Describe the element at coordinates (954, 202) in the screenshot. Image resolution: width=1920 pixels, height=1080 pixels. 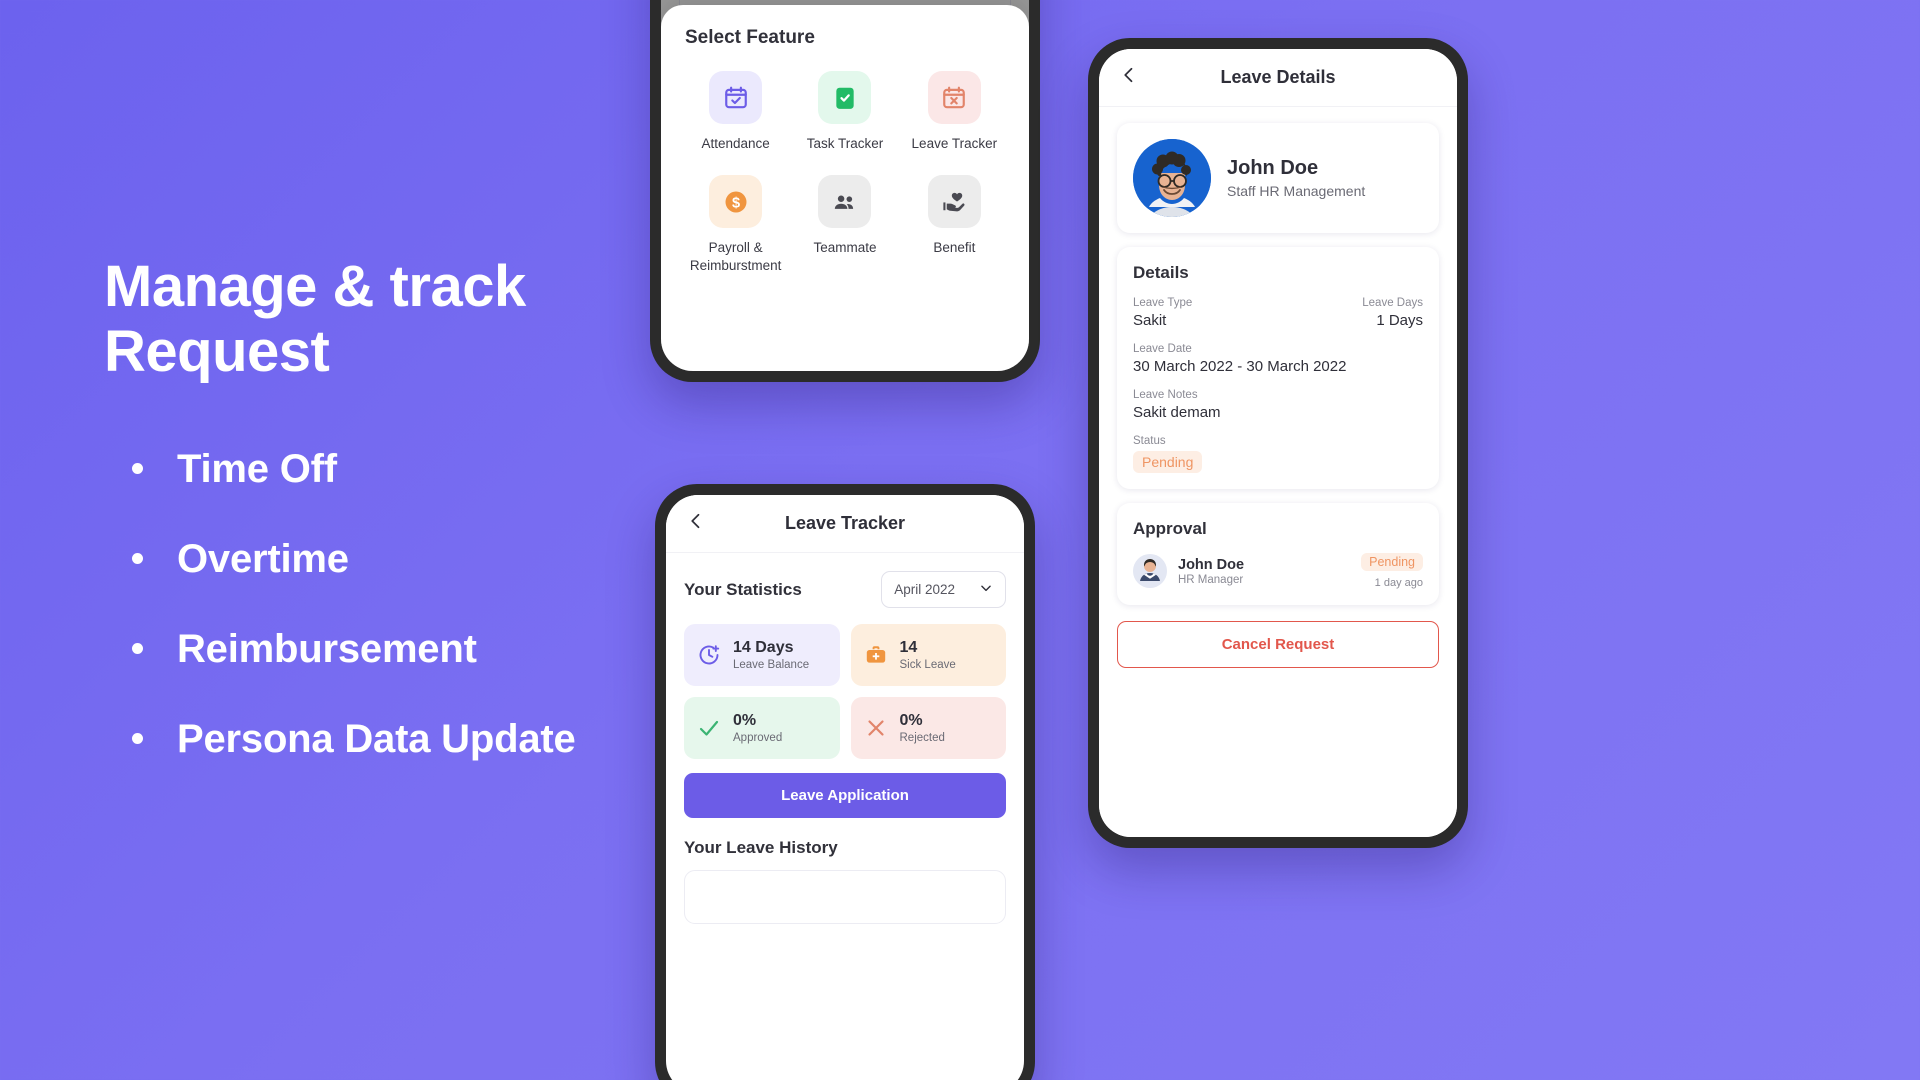
I see `hand-heart-icon` at that location.